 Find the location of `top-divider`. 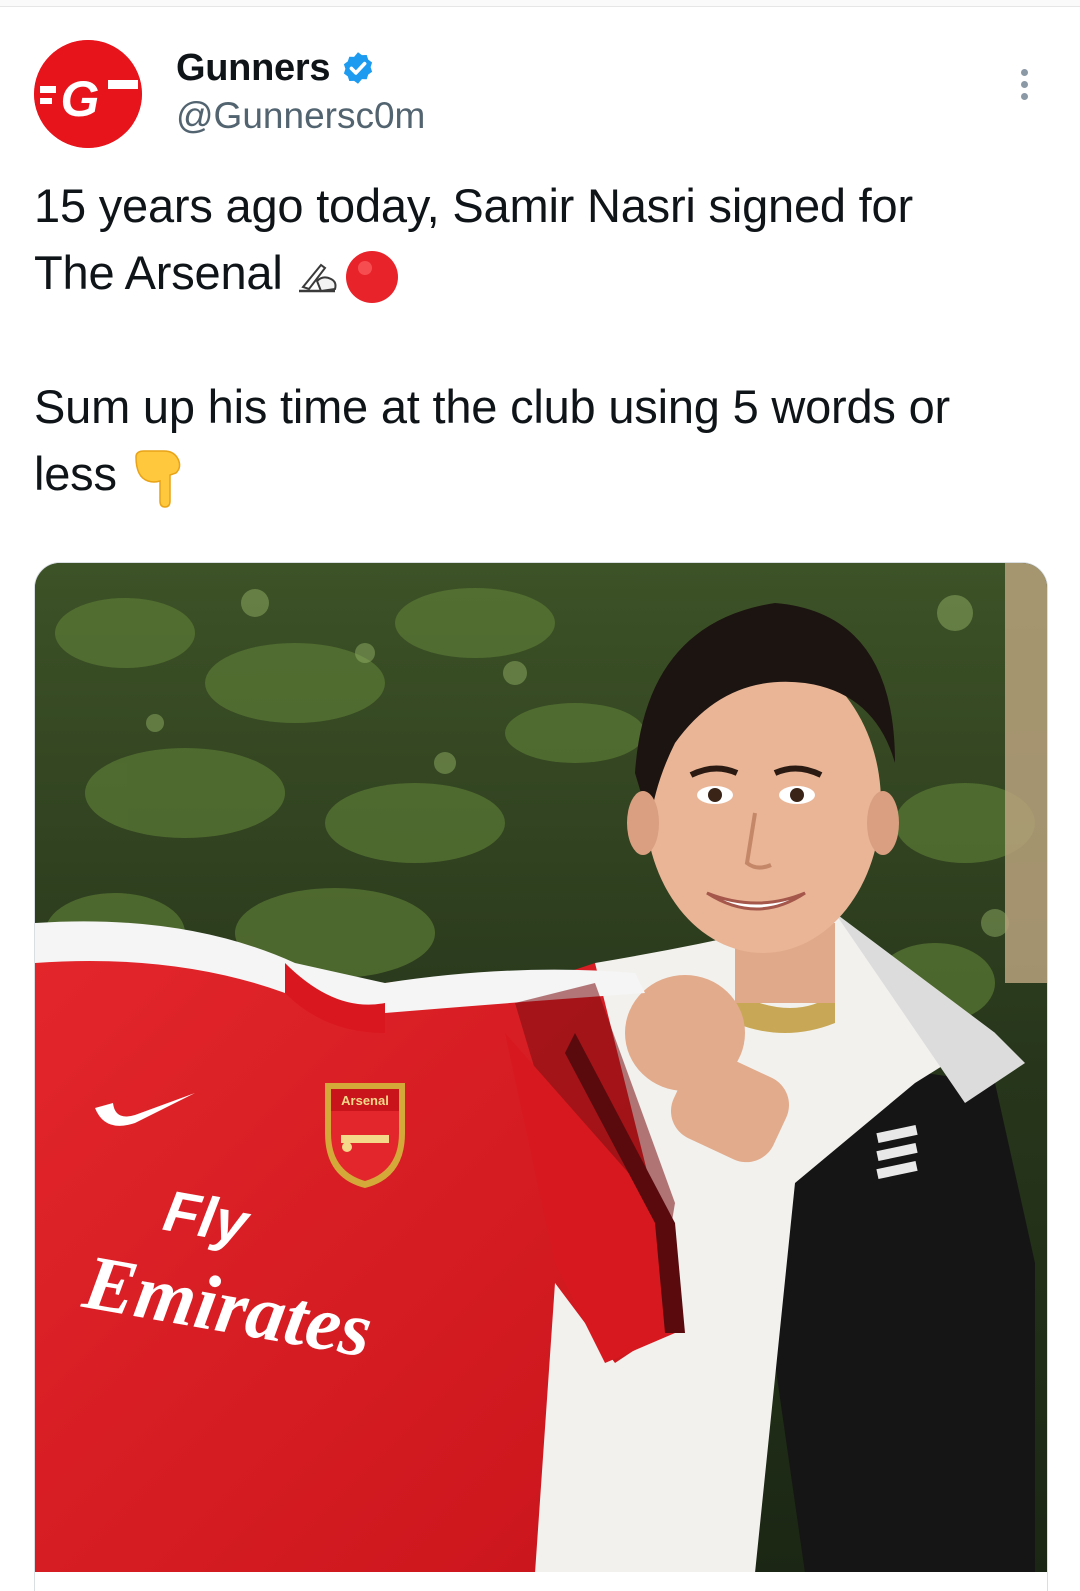

top-divider is located at coordinates (540, 3).